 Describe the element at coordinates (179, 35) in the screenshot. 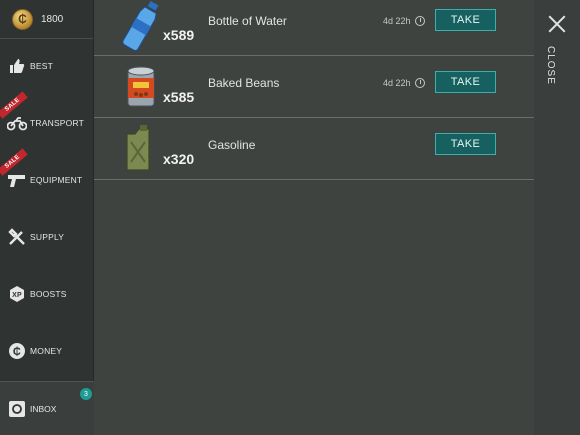

I see `item-quantity: x589` at that location.